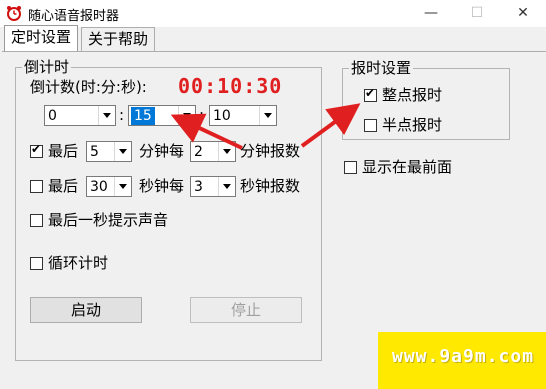 The height and width of the screenshot is (389, 546). I want to click on site-watermark: www.9a9m.com, so click(462, 360).